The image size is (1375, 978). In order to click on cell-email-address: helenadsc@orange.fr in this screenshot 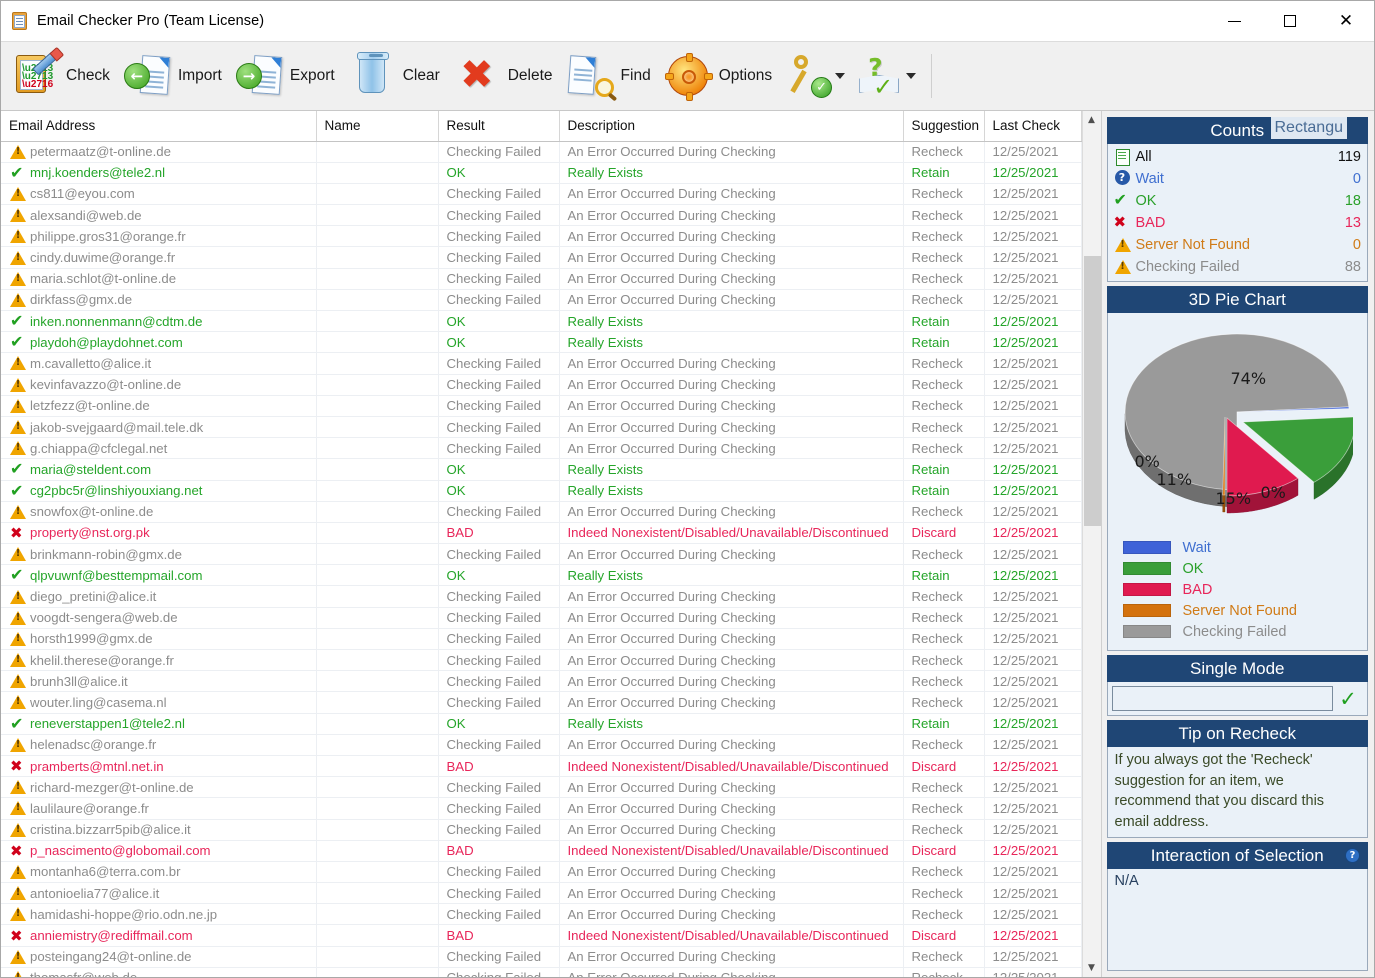, I will do `click(159, 745)`.